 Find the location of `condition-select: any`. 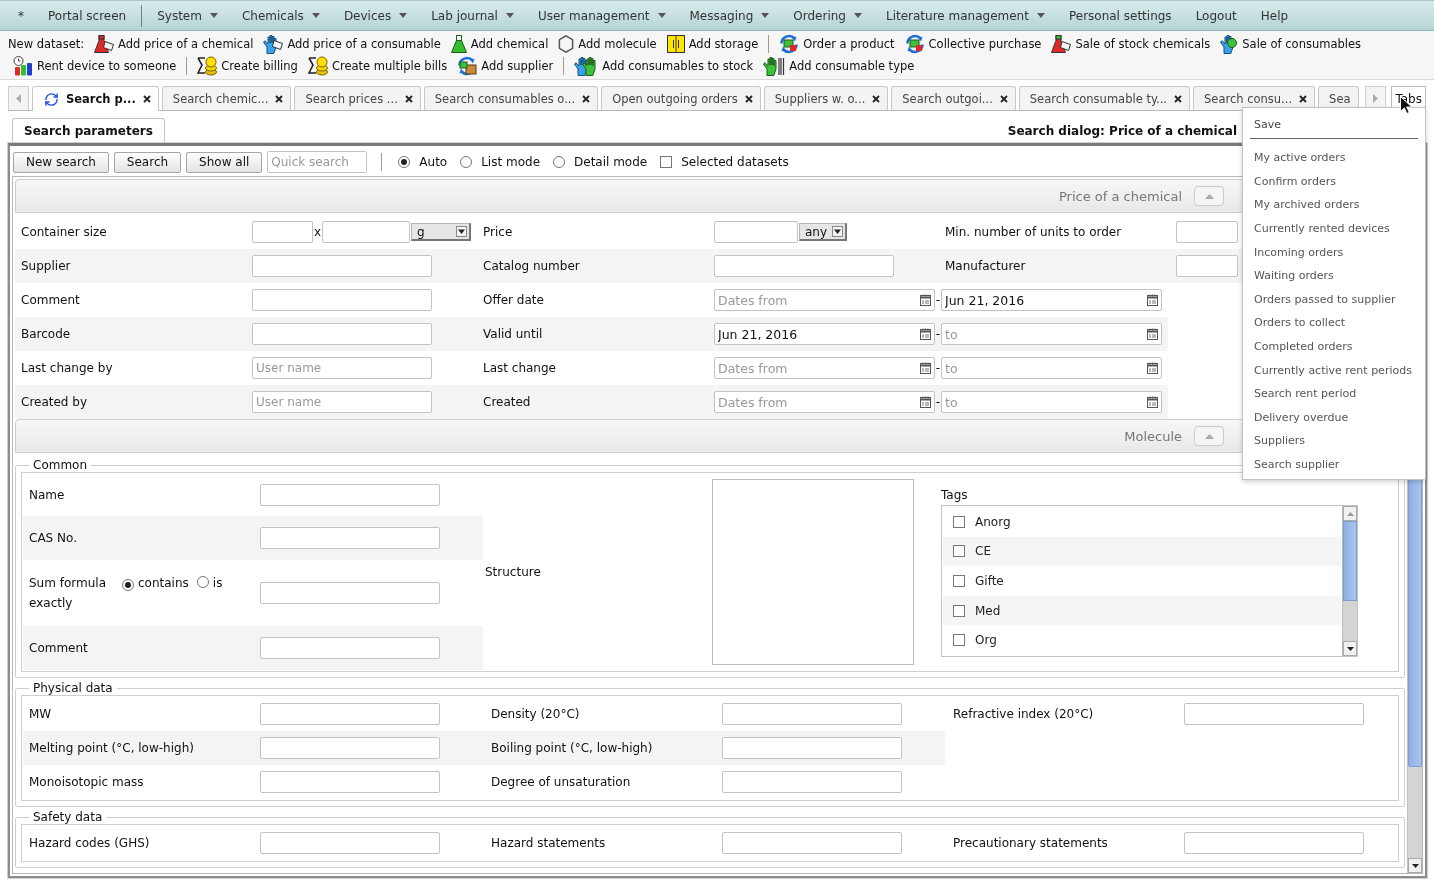

condition-select: any is located at coordinates (823, 232).